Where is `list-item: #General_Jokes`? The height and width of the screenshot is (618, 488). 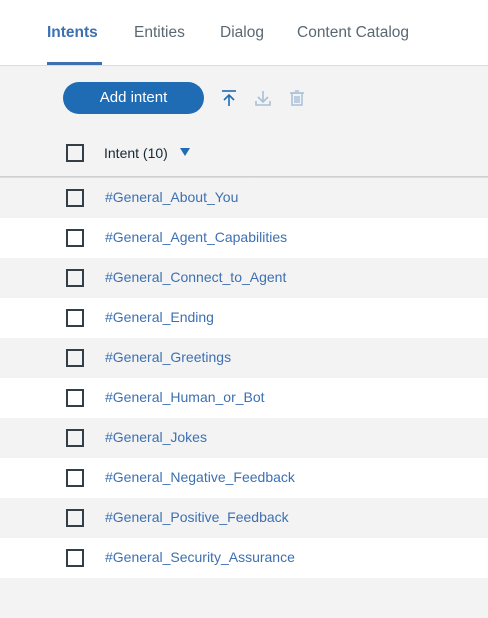 list-item: #General_Jokes is located at coordinates (244, 438).